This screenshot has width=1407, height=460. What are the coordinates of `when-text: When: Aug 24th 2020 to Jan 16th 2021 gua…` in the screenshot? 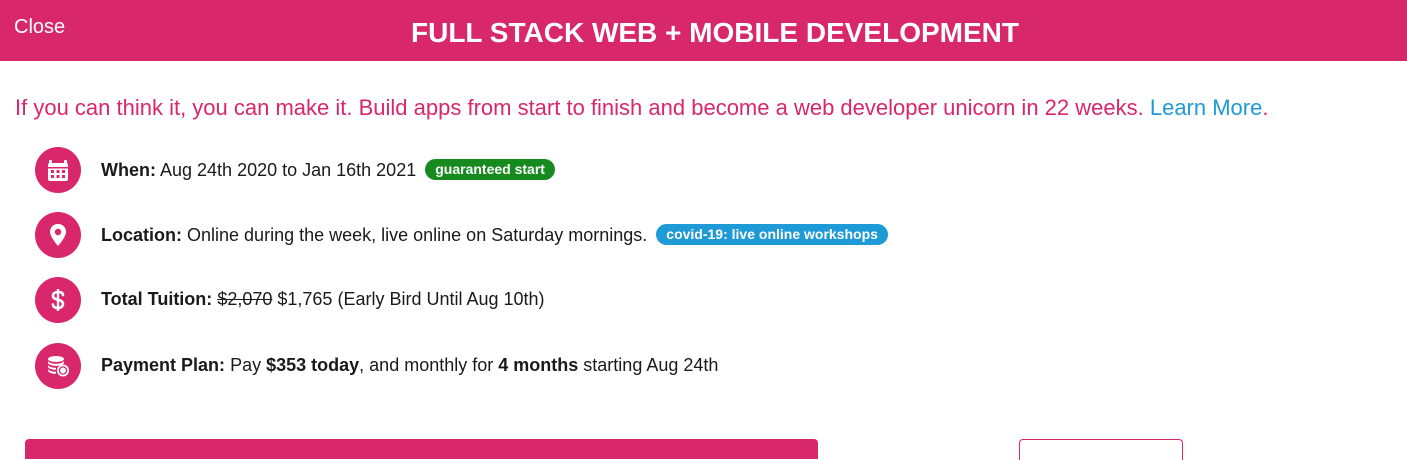 It's located at (328, 170).